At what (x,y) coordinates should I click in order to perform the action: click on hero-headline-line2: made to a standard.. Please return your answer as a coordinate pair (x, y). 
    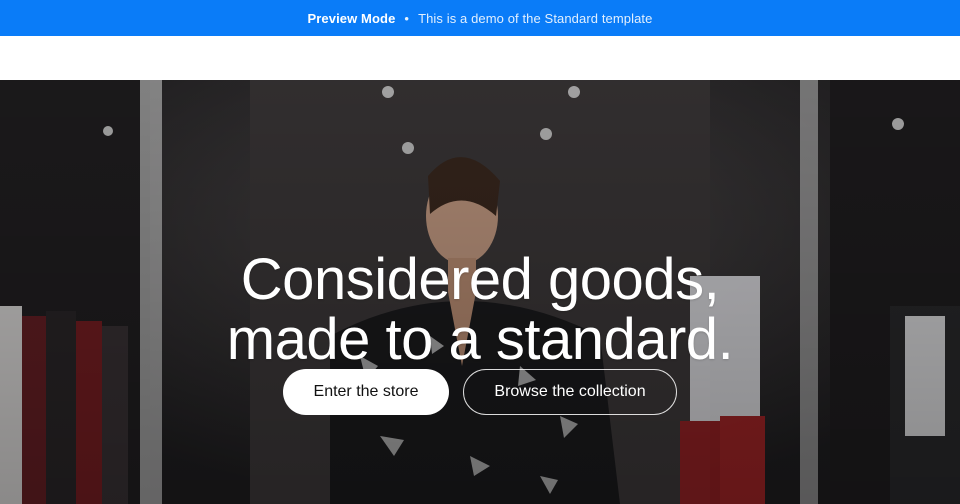
    Looking at the image, I should click on (480, 339).